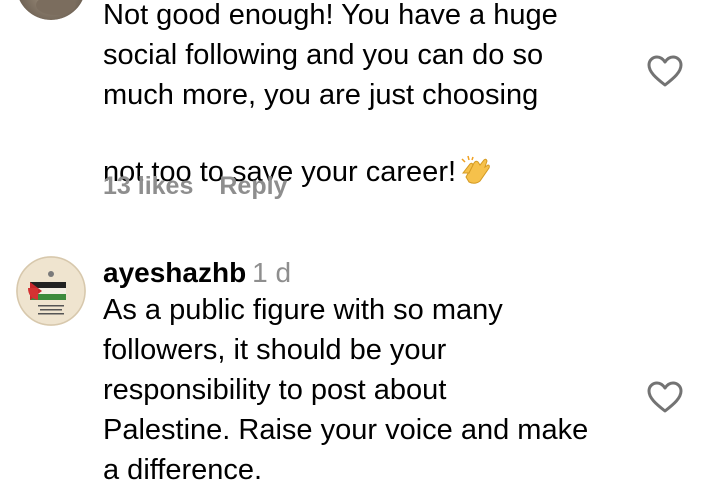 The height and width of the screenshot is (490, 702). Describe the element at coordinates (476, 155) in the screenshot. I see `clapping-hands-emoji` at that location.